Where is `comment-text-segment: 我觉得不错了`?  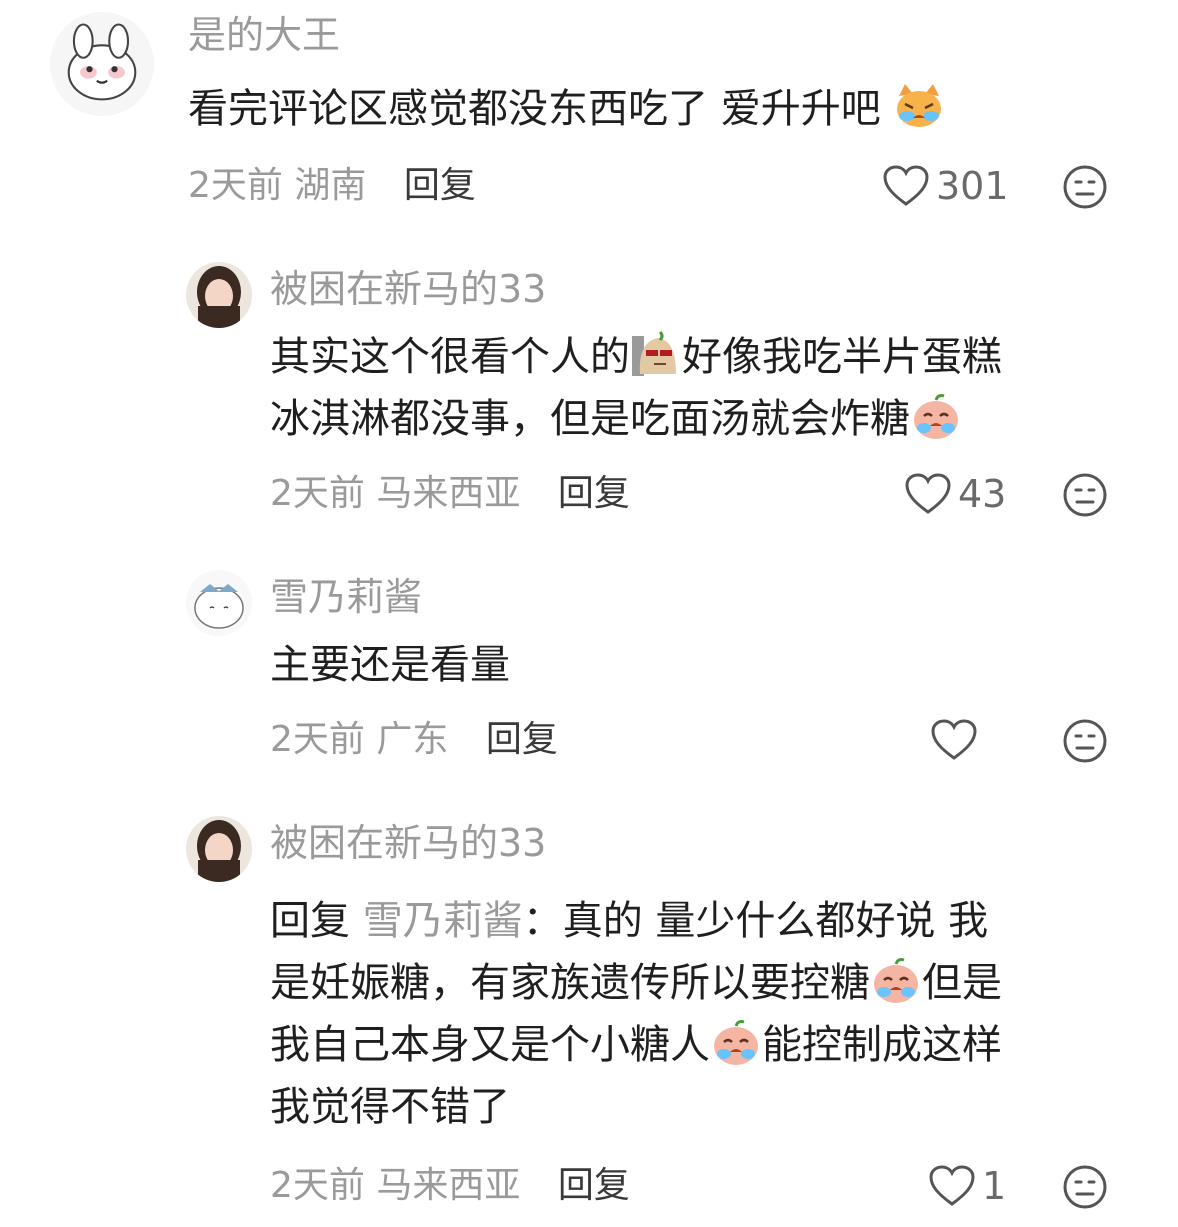
comment-text-segment: 我觉得不错了 is located at coordinates (390, 1107).